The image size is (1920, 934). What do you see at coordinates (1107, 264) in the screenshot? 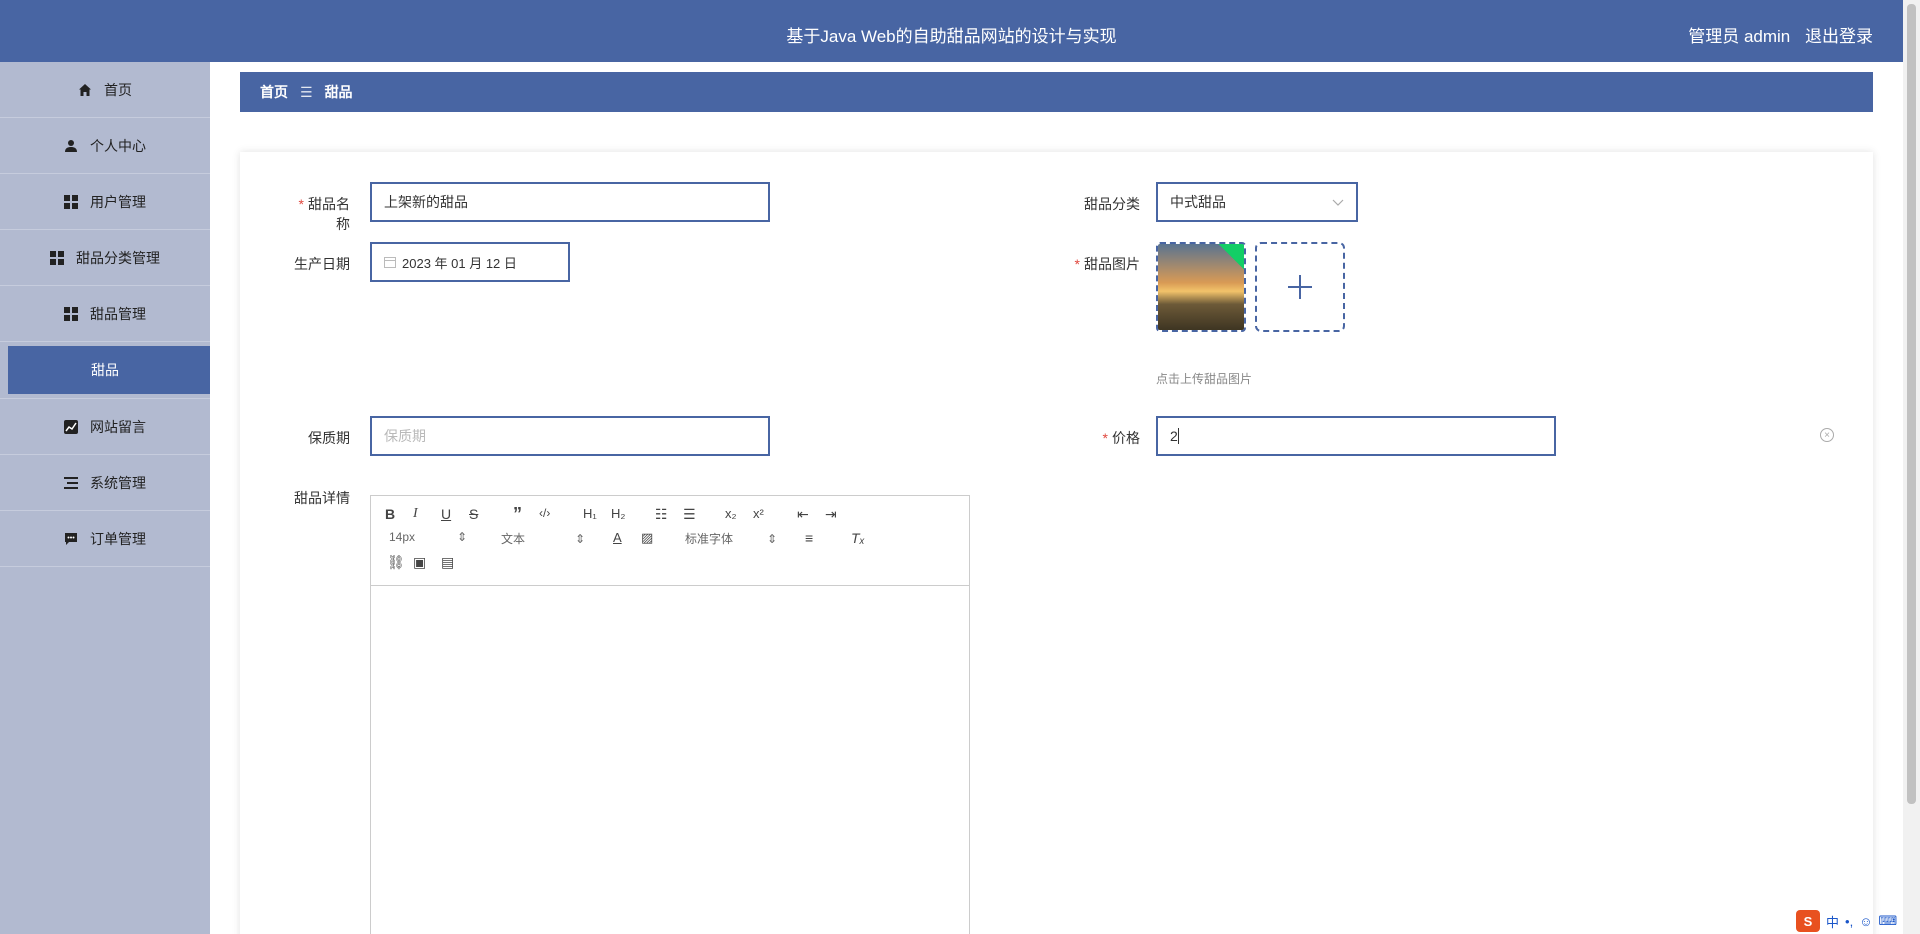
I see `image-label: * 甜品图片` at bounding box center [1107, 264].